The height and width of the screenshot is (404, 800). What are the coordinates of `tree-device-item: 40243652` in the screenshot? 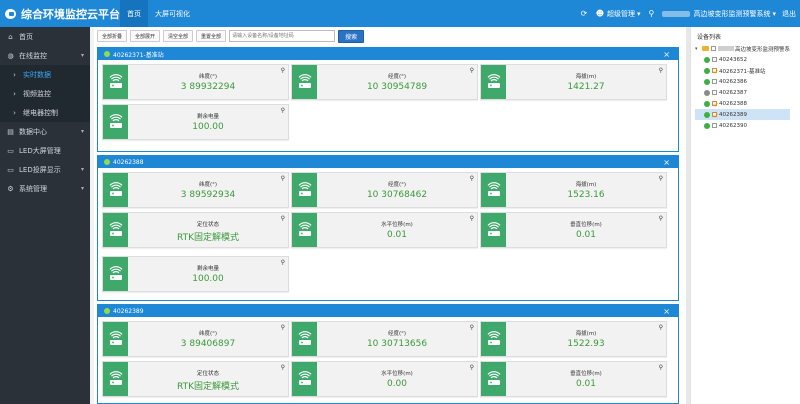 It's located at (742, 59).